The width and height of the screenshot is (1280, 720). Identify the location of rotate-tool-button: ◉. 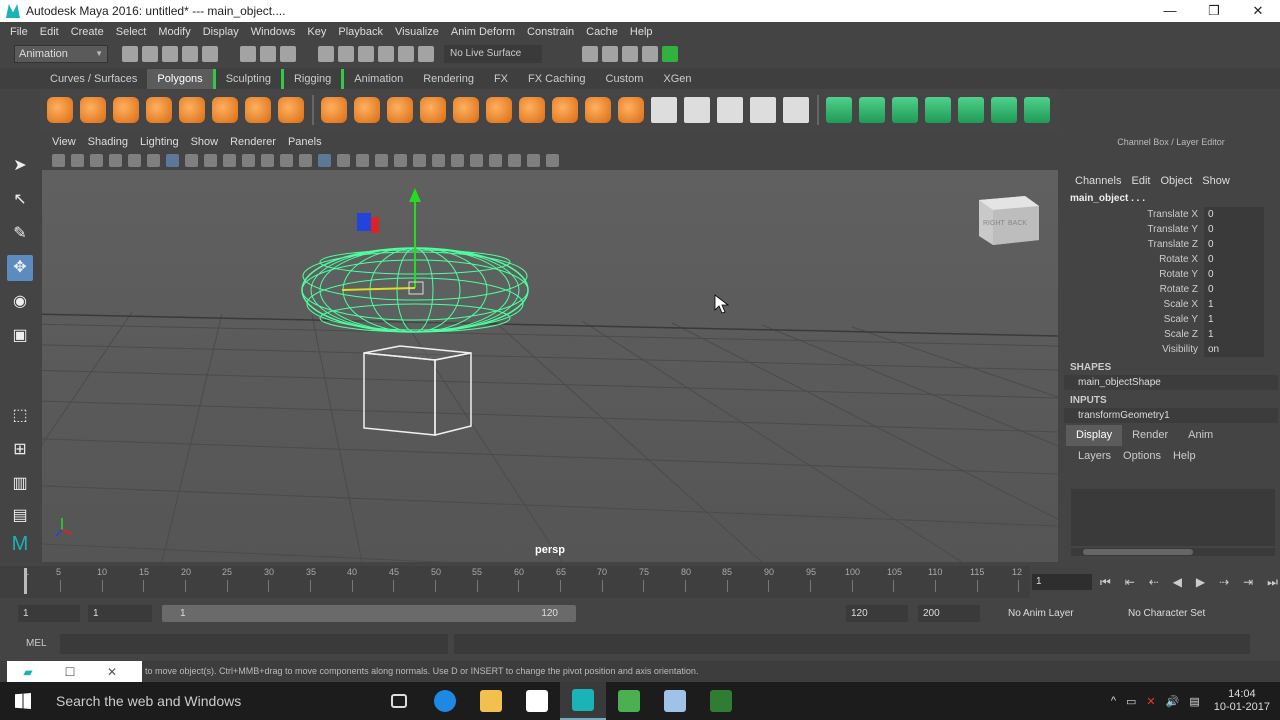
(20, 302).